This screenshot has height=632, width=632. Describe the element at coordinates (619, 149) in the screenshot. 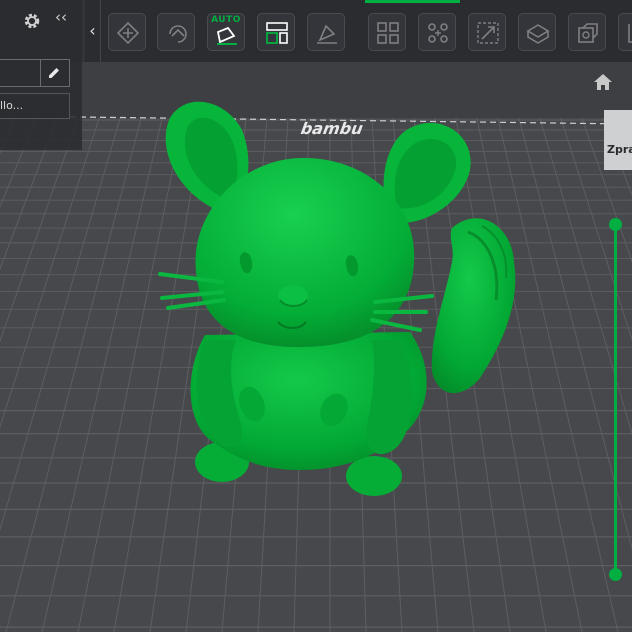

I see `view-cube-label: Zpra` at that location.